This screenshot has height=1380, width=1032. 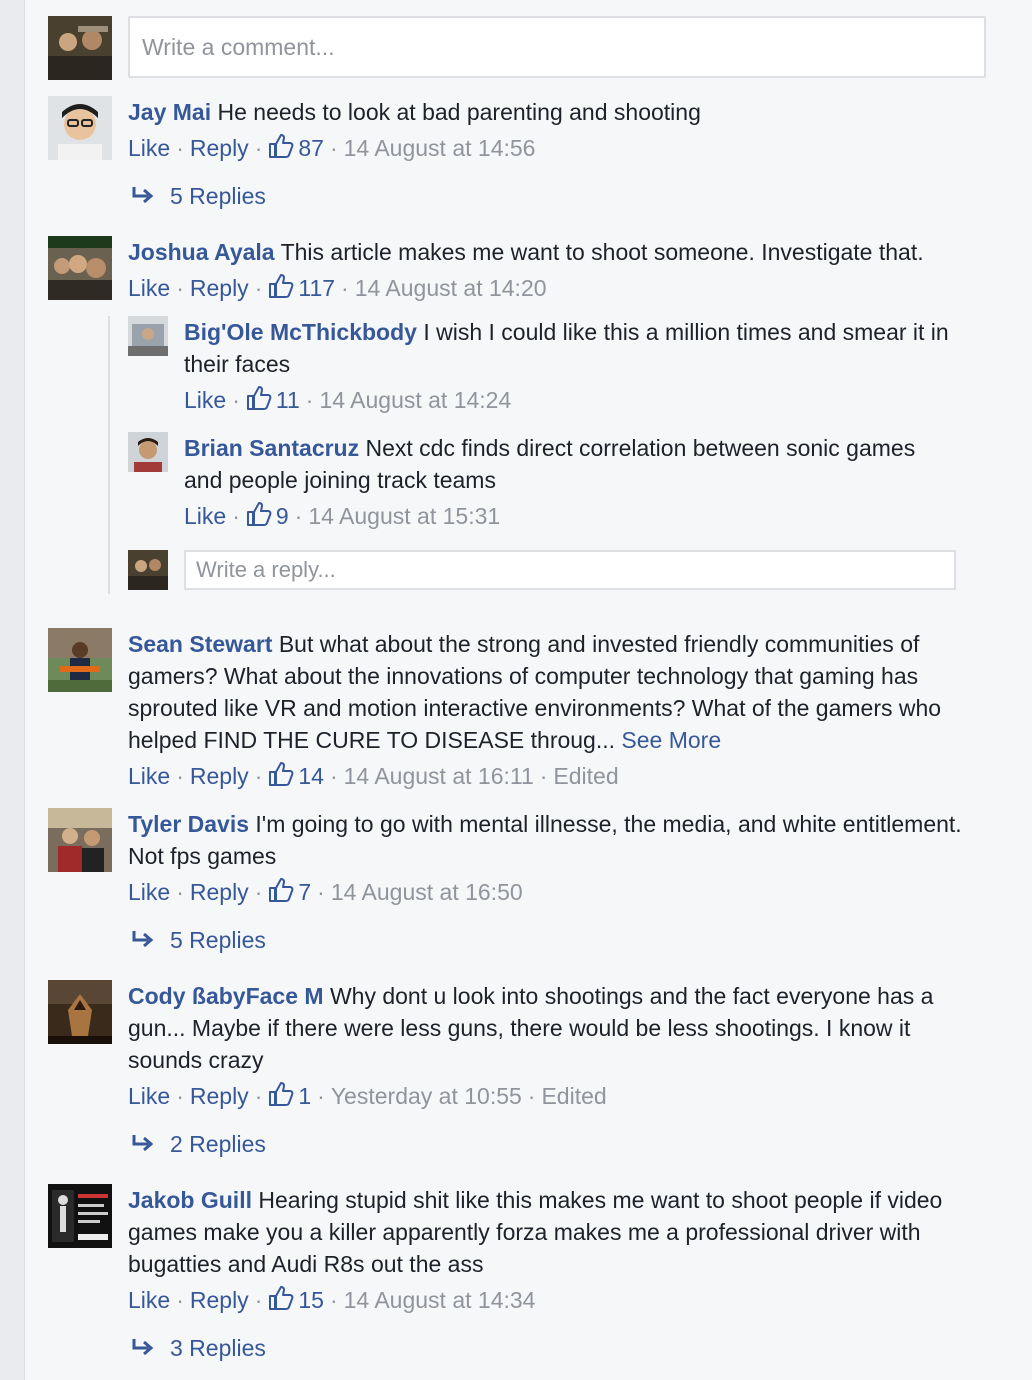 I want to click on reply-author: Big'Ole McThickbody, so click(x=300, y=332).